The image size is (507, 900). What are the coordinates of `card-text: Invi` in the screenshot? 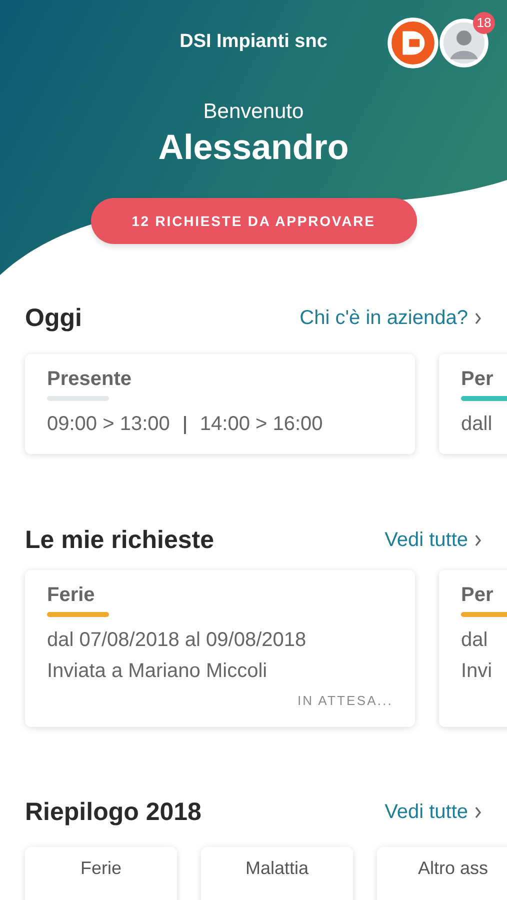 It's located at (477, 671).